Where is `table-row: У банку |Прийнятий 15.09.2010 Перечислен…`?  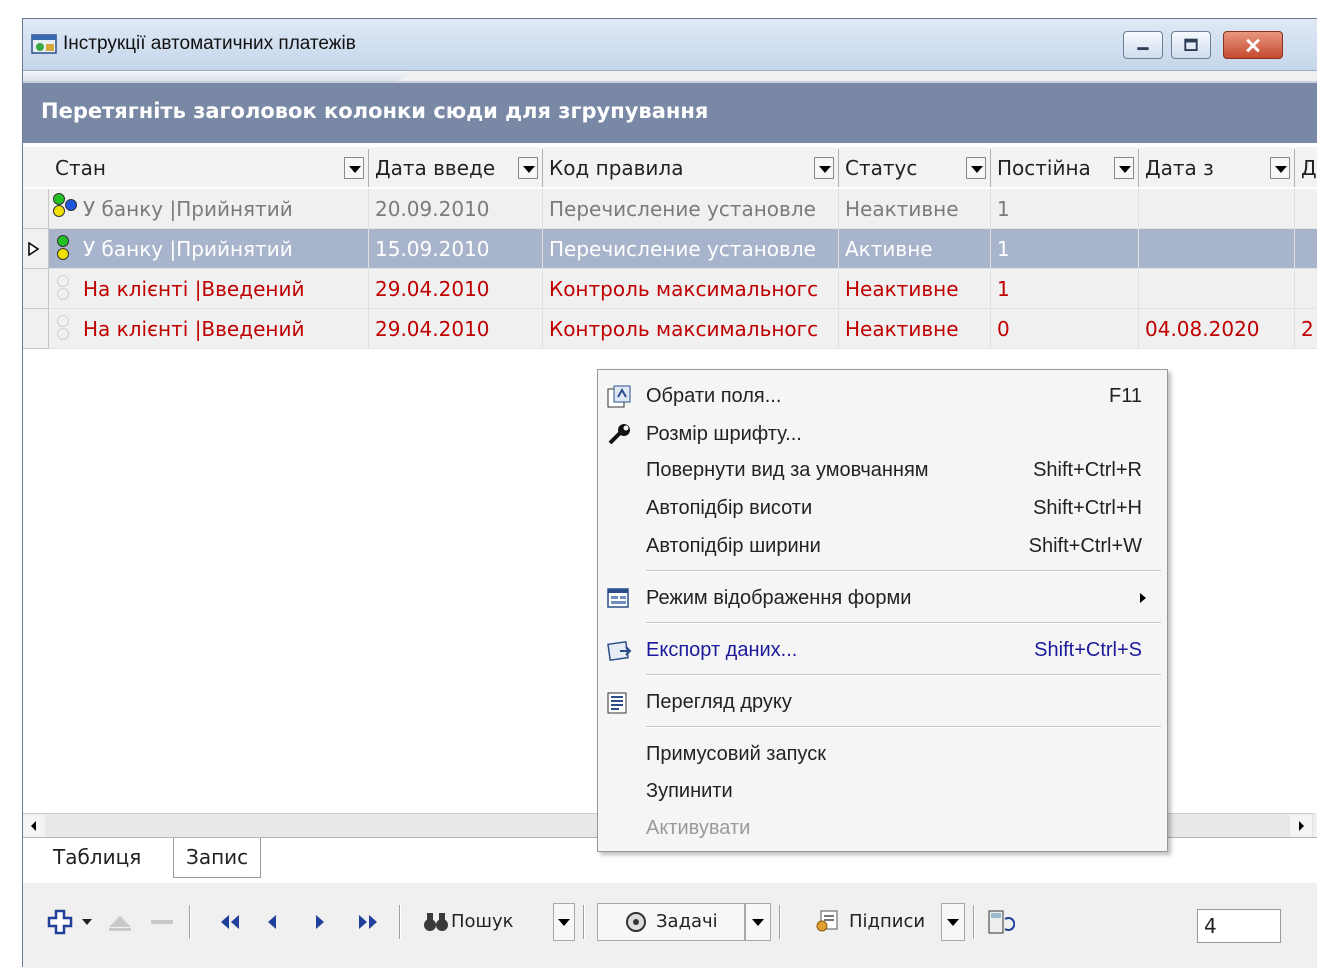 table-row: У банку |Прийнятий 15.09.2010 Перечислен… is located at coordinates (683, 249).